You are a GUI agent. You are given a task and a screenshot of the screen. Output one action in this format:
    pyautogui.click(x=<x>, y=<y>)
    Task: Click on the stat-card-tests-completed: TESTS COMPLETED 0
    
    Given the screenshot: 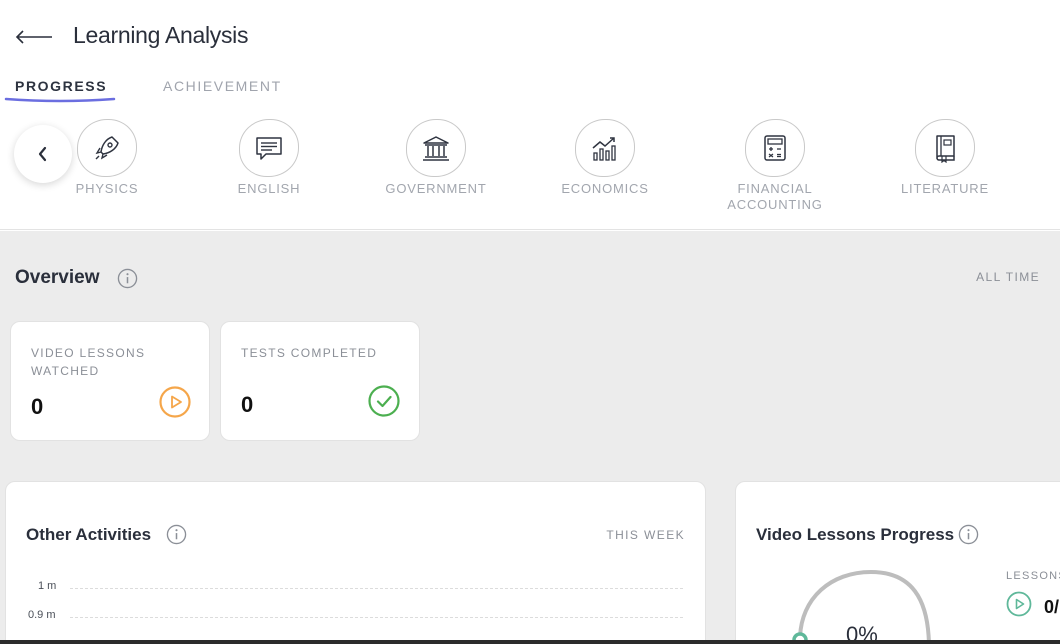 What is the action you would take?
    pyautogui.click(x=320, y=381)
    